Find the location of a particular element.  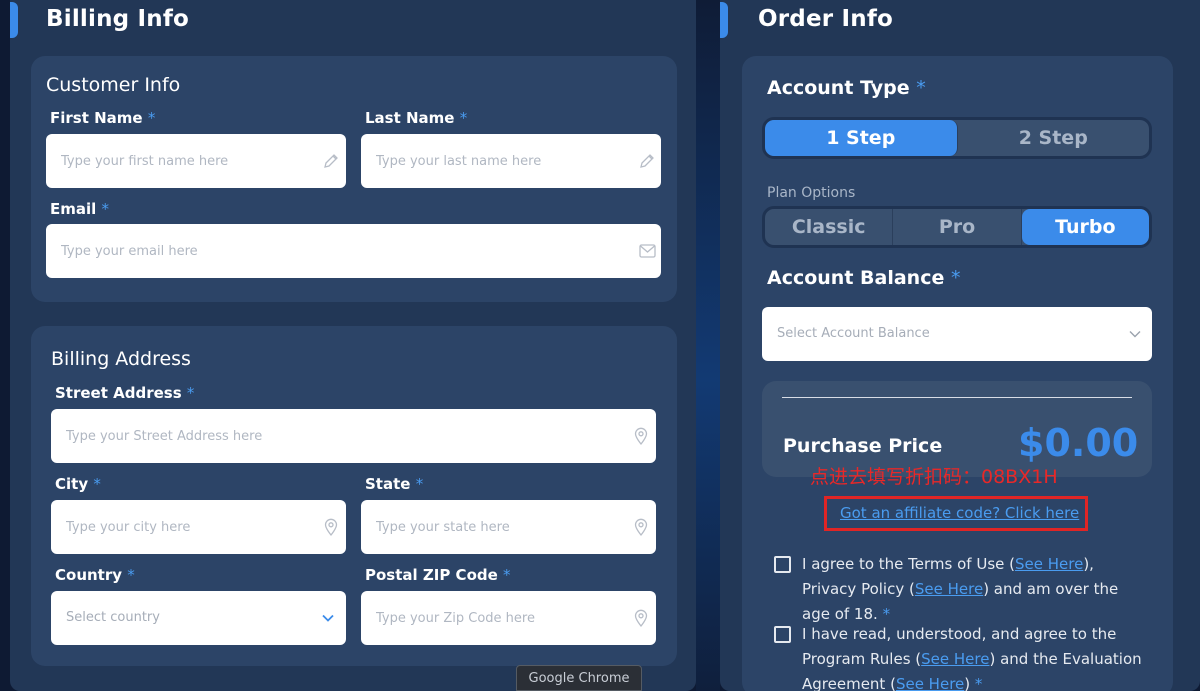

plan-options-toggle: Classic Pro Turbo is located at coordinates (957, 227).